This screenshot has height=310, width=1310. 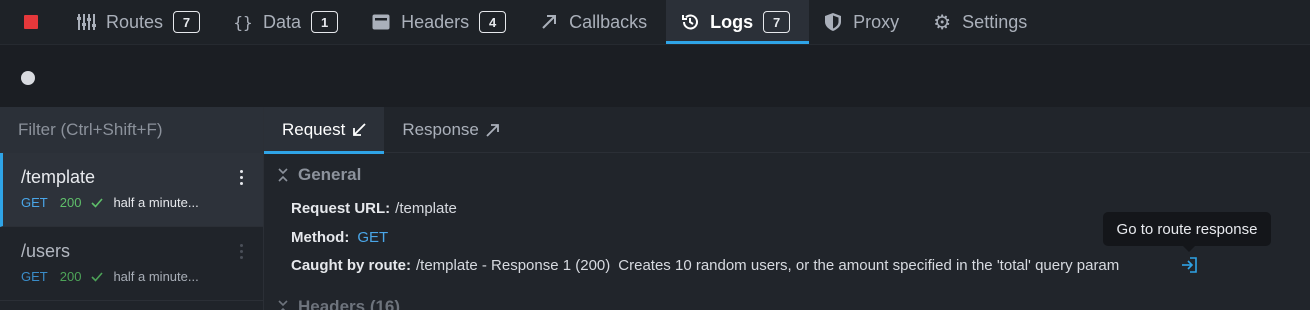 I want to click on tab-label: Headers, so click(x=435, y=21).